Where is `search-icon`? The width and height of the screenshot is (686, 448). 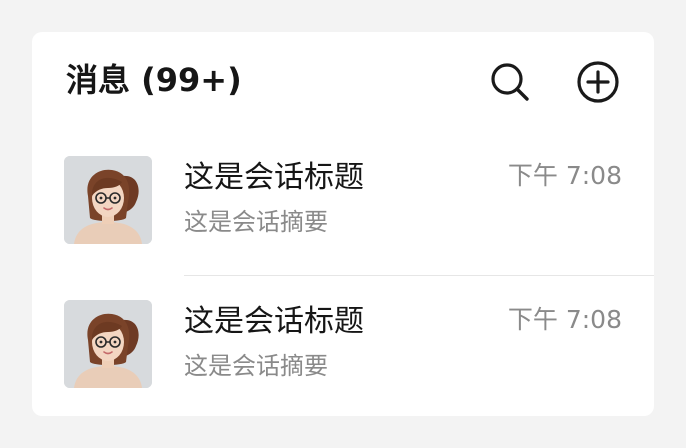 search-icon is located at coordinates (510, 82).